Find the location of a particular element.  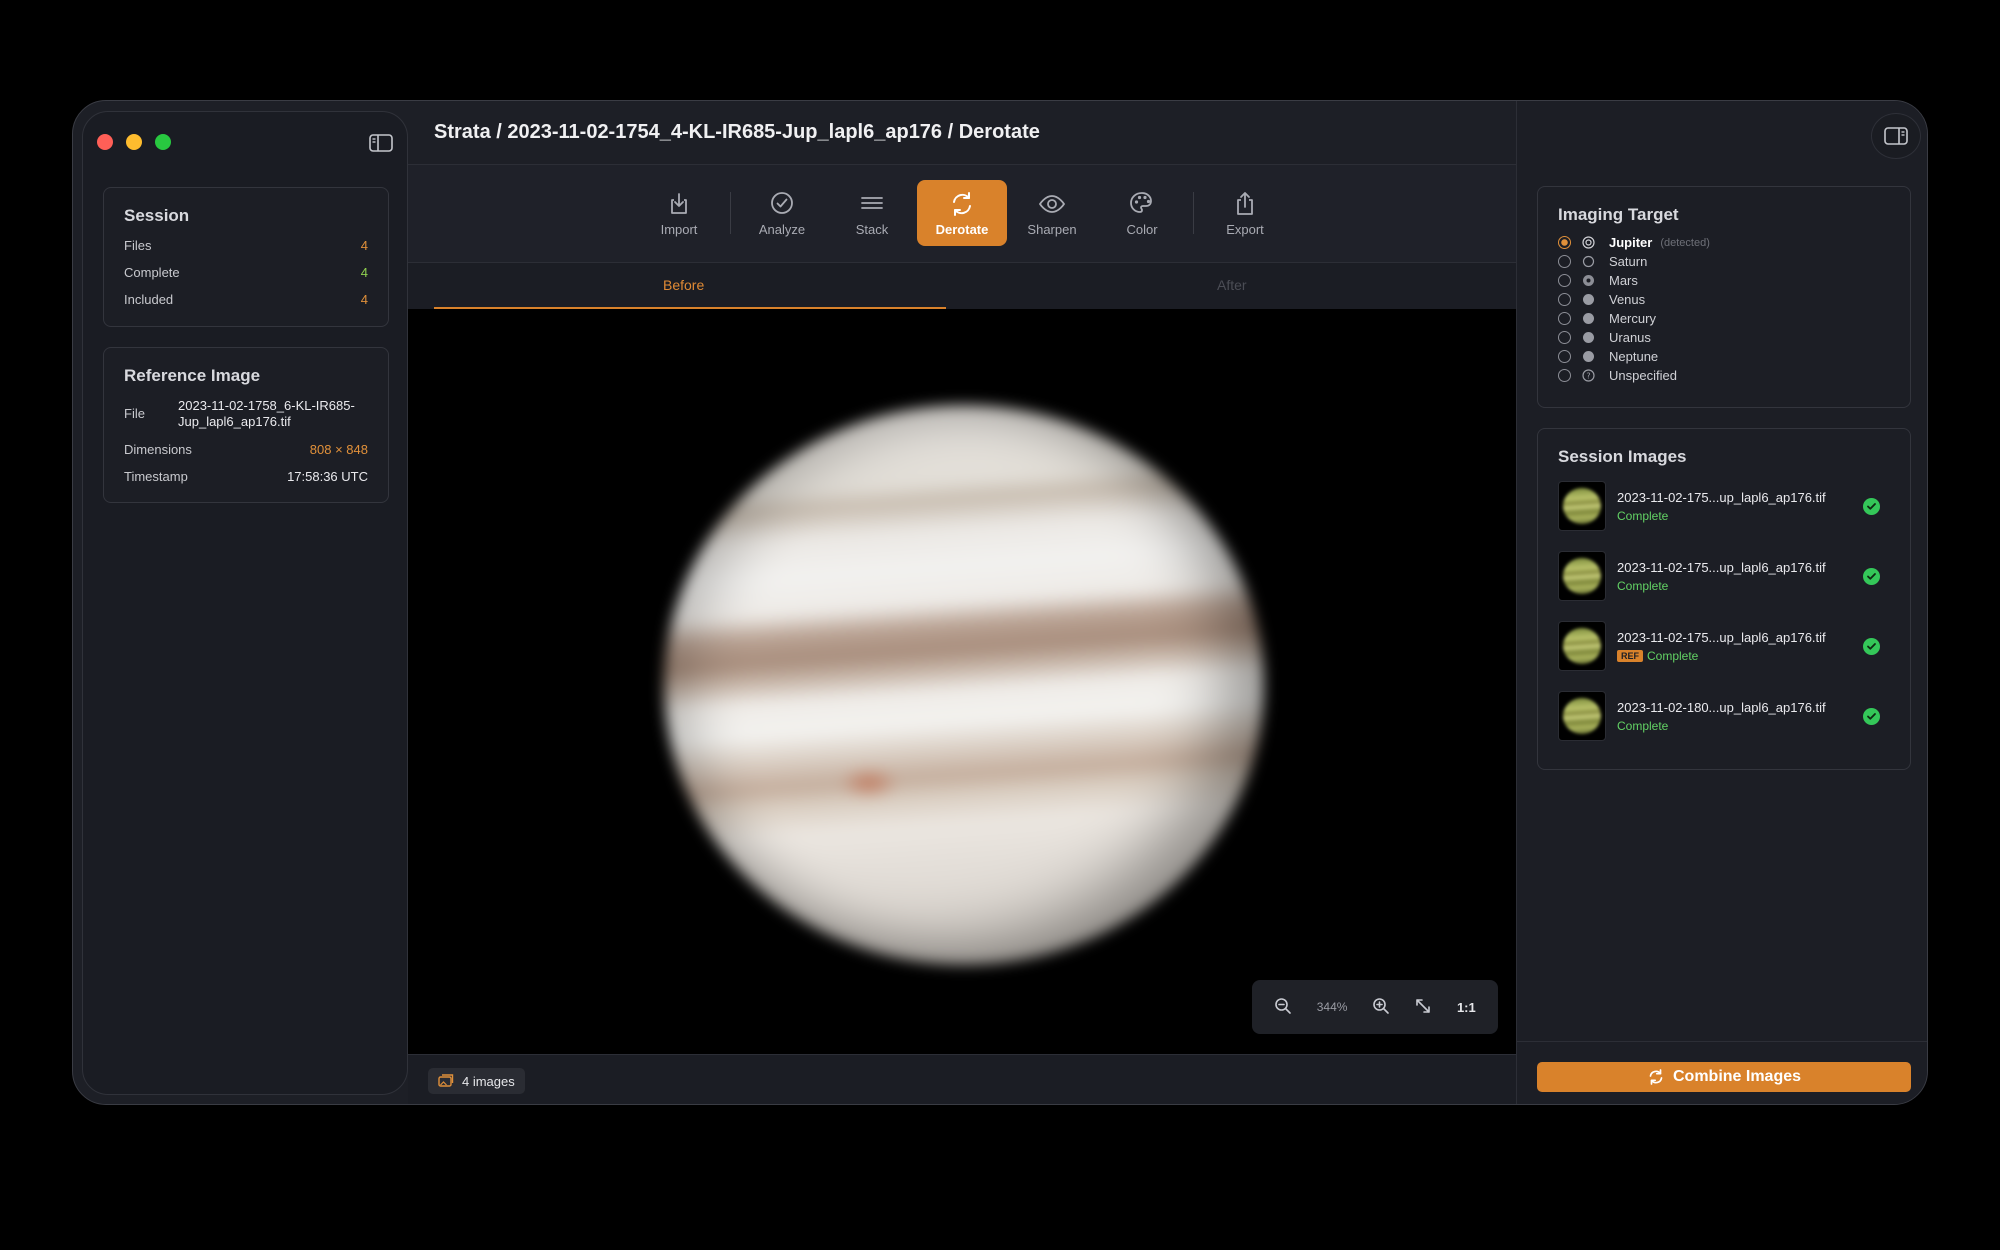

zoom-in-button is located at coordinates (1381, 1007).